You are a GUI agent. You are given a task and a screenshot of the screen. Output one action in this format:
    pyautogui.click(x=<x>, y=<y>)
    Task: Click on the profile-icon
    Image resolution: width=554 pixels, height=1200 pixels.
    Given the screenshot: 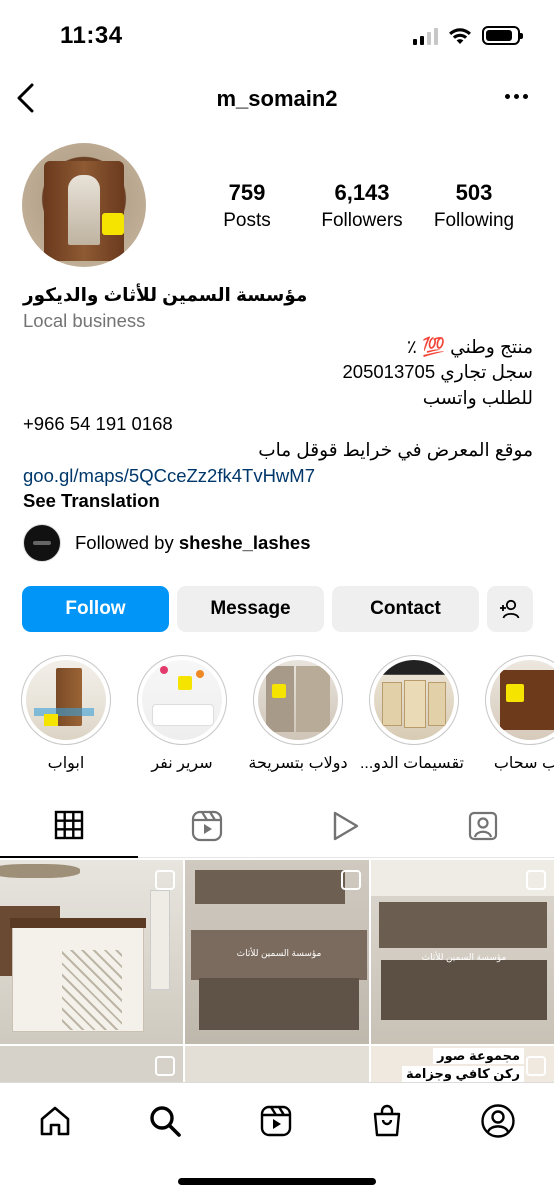 What is the action you would take?
    pyautogui.click(x=498, y=1121)
    